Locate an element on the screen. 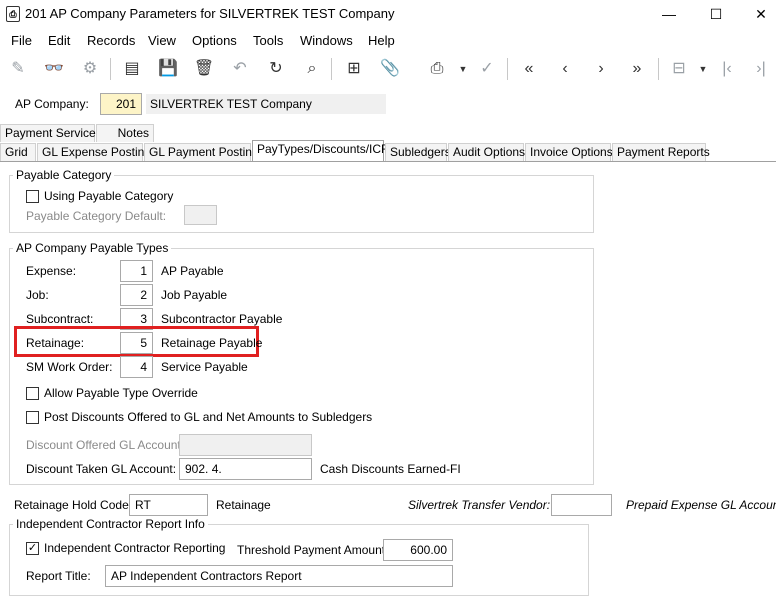 The image size is (776, 615). menu-windows: Windows is located at coordinates (326, 40).